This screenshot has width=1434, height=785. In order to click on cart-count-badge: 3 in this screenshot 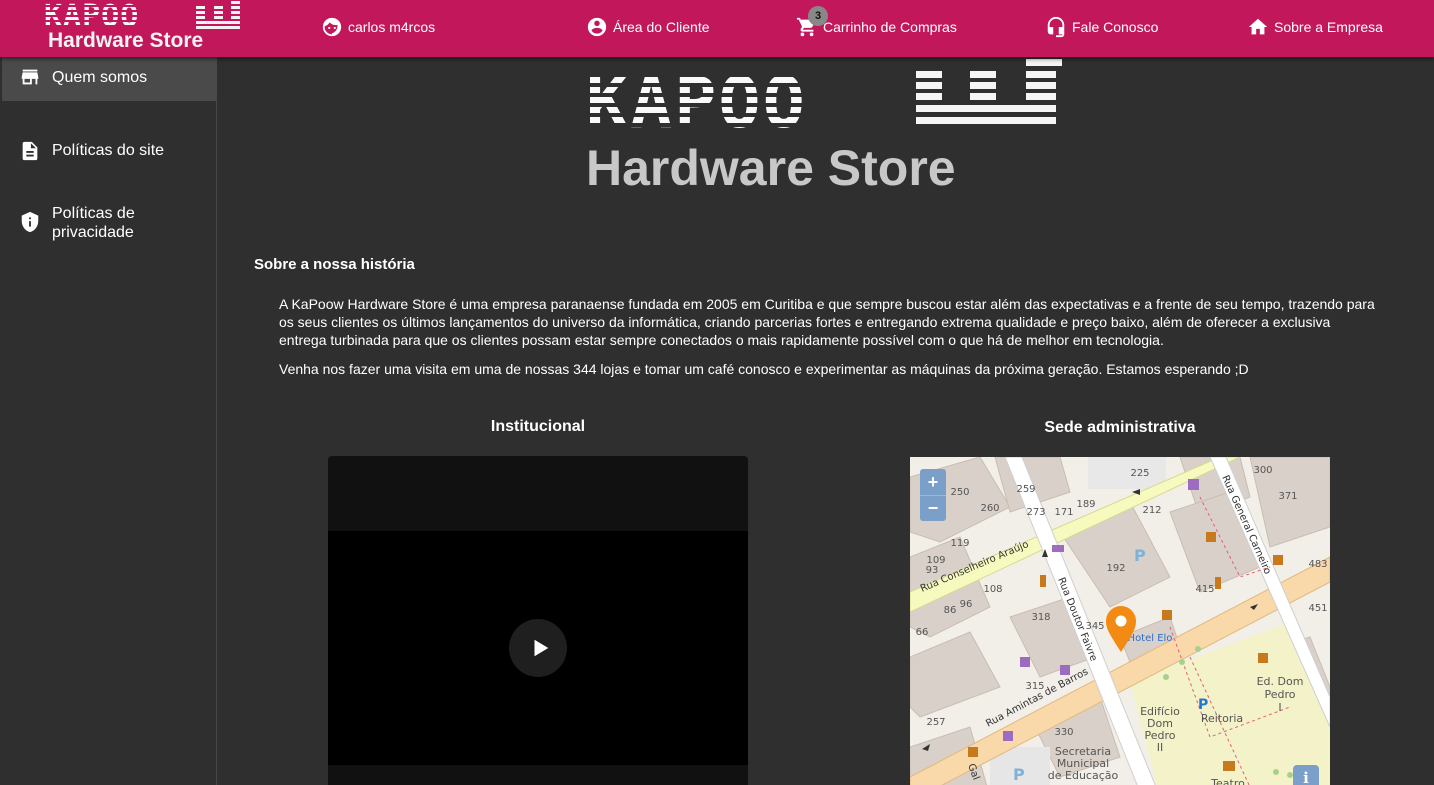, I will do `click(818, 16)`.